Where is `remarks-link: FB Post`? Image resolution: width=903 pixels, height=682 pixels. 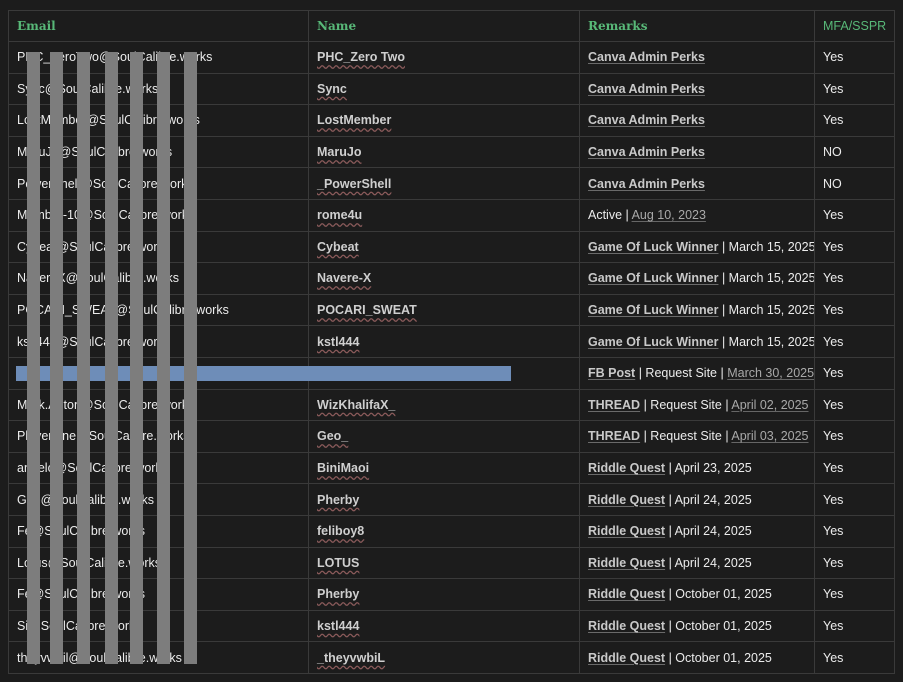
remarks-link: FB Post is located at coordinates (611, 373).